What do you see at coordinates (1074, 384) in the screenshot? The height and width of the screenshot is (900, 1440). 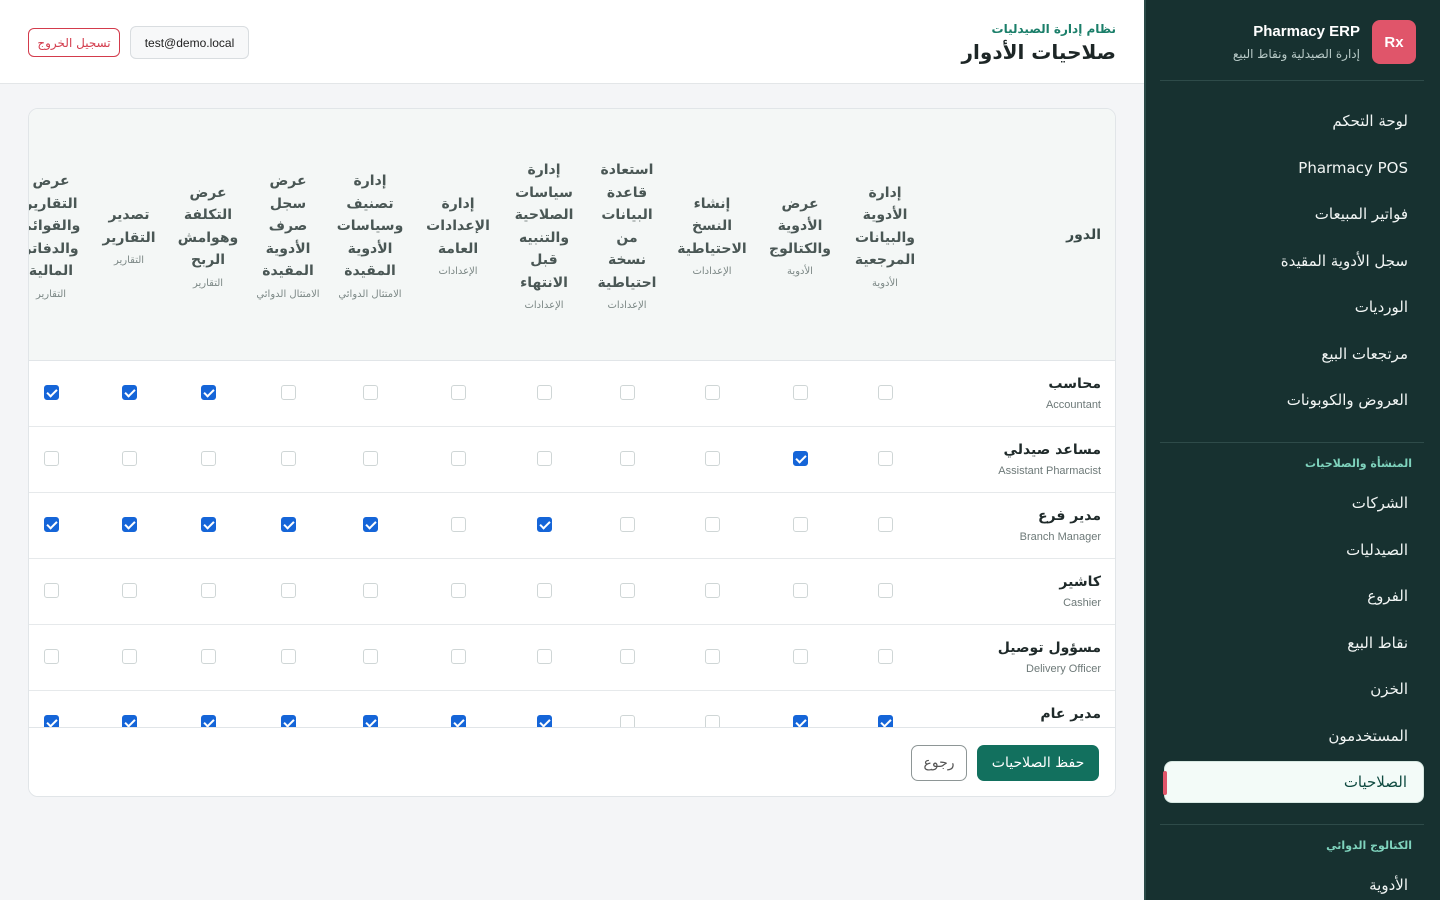 I see `role-name: محاسب` at bounding box center [1074, 384].